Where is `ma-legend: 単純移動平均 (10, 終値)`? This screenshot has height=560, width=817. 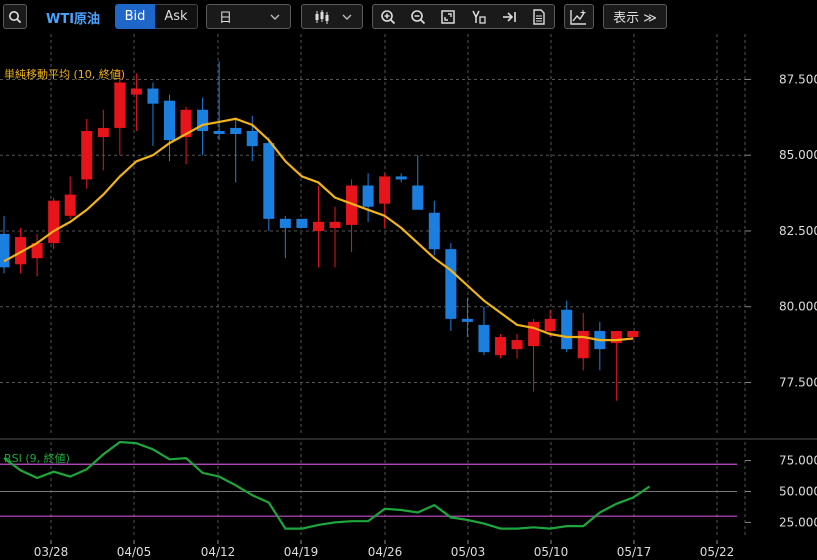
ma-legend: 単純移動平均 (10, 終値) is located at coordinates (64, 74).